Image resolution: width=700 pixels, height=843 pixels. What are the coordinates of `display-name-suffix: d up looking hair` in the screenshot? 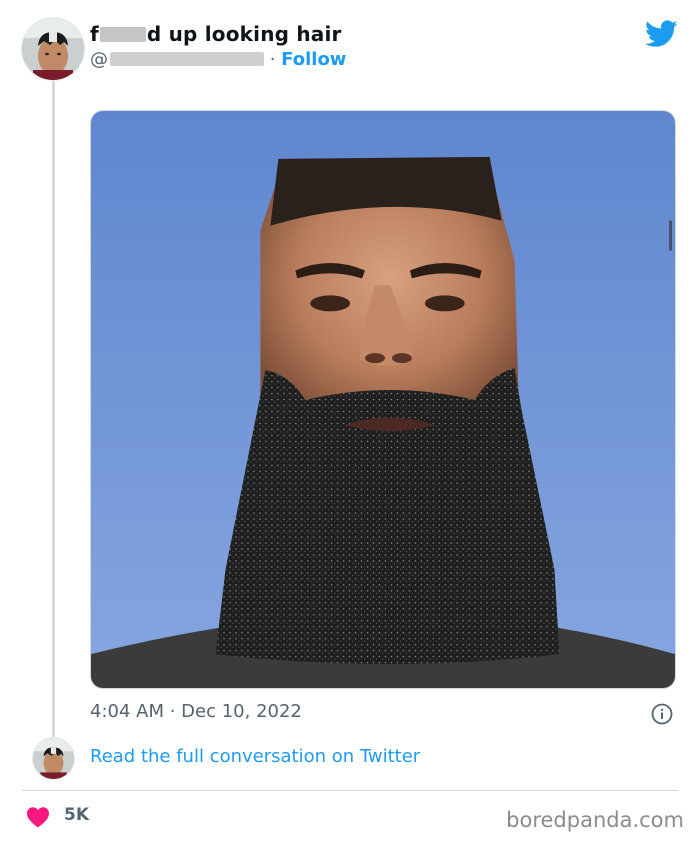 It's located at (244, 34).